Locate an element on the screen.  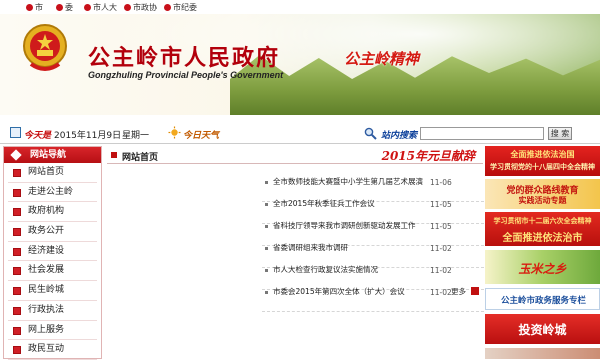
nav-item-economy: 经济建设 is located at coordinates (52, 252).